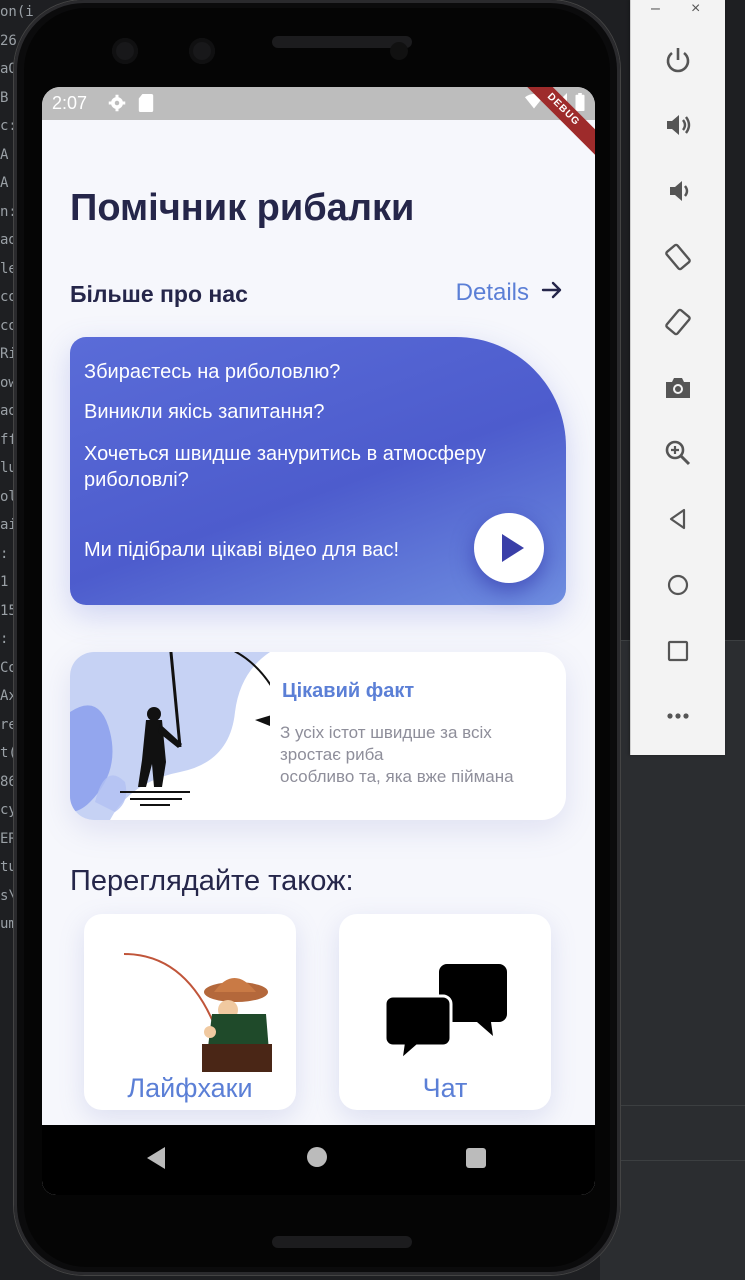 This screenshot has height=1280, width=745. What do you see at coordinates (212, 372) in the screenshot?
I see `hero-line-1: Збираєтесь на риболовлю?` at bounding box center [212, 372].